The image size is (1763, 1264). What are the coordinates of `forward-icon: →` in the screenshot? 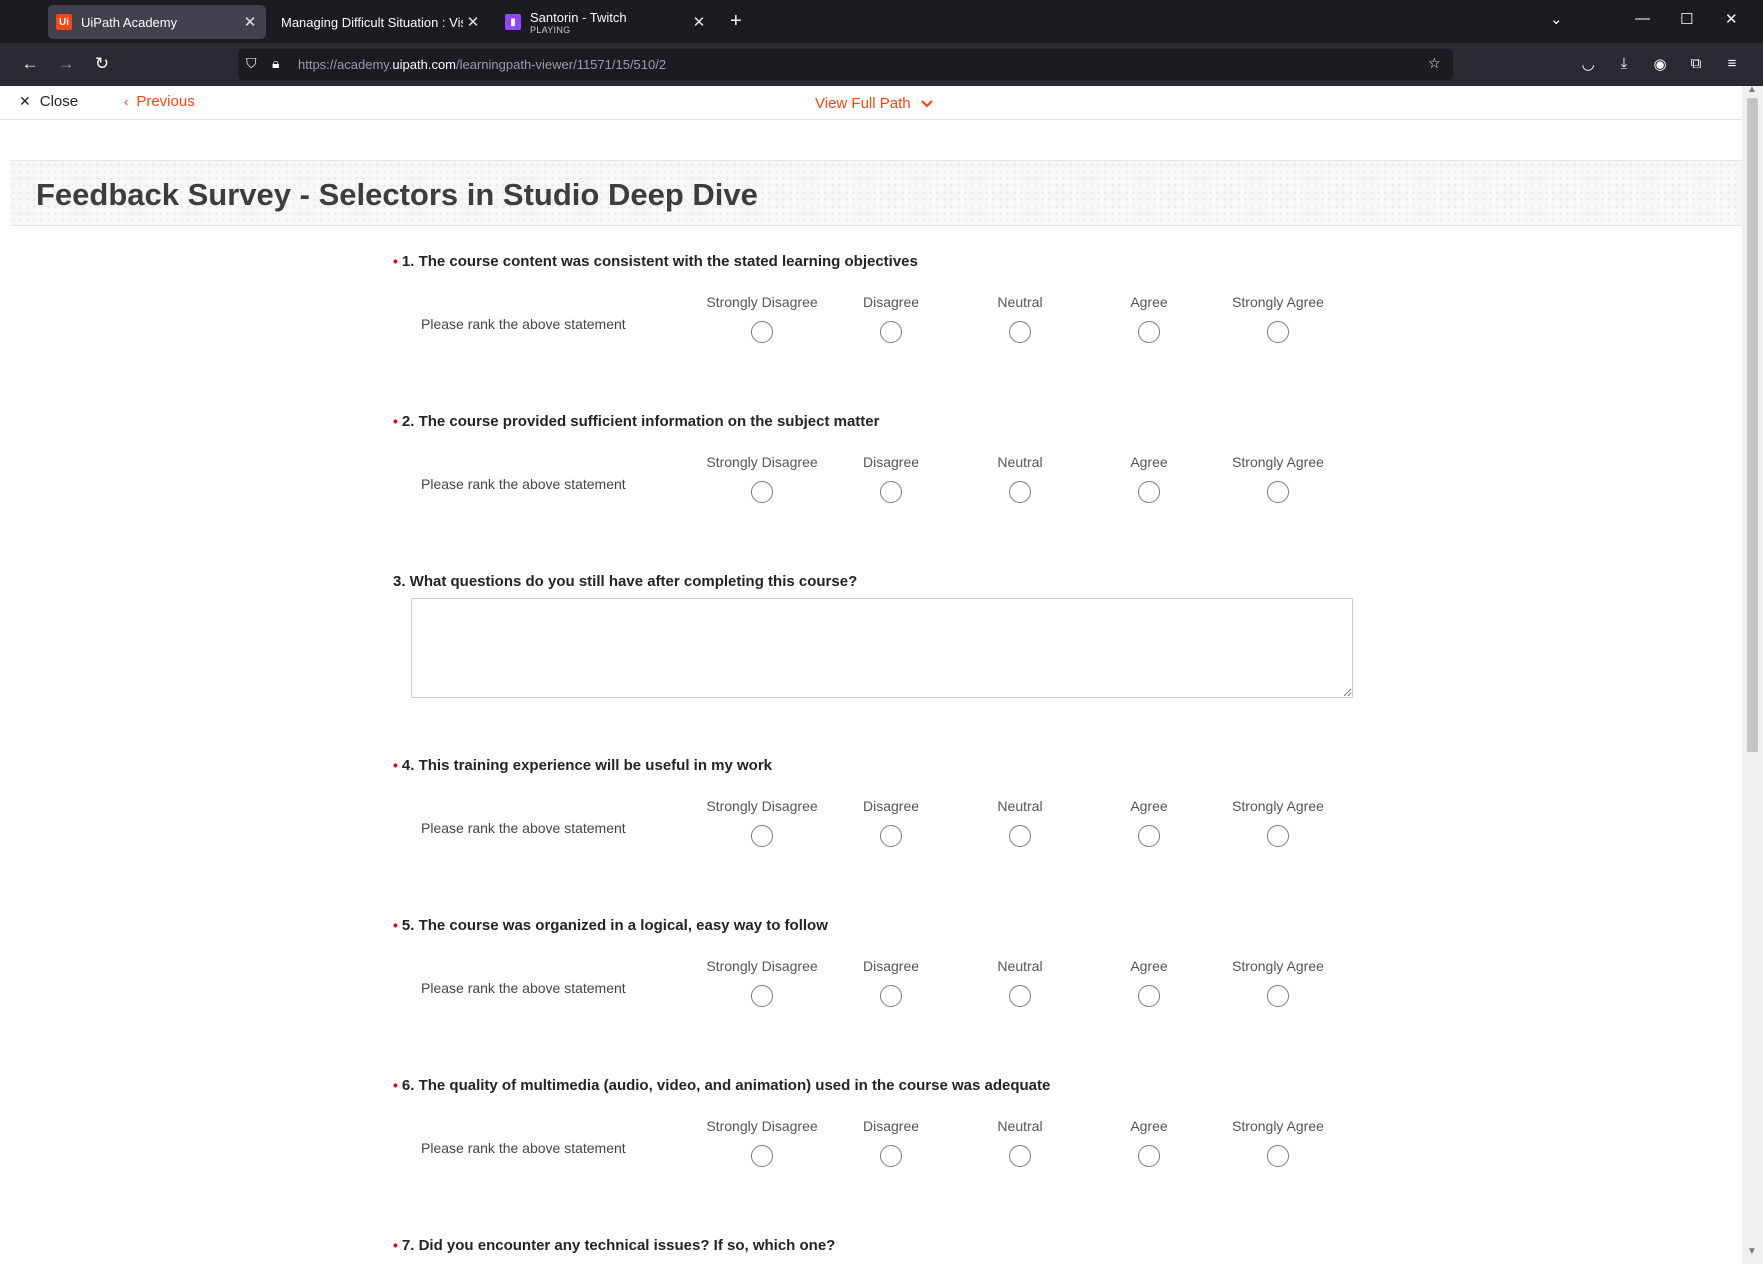 It's located at (66, 64).